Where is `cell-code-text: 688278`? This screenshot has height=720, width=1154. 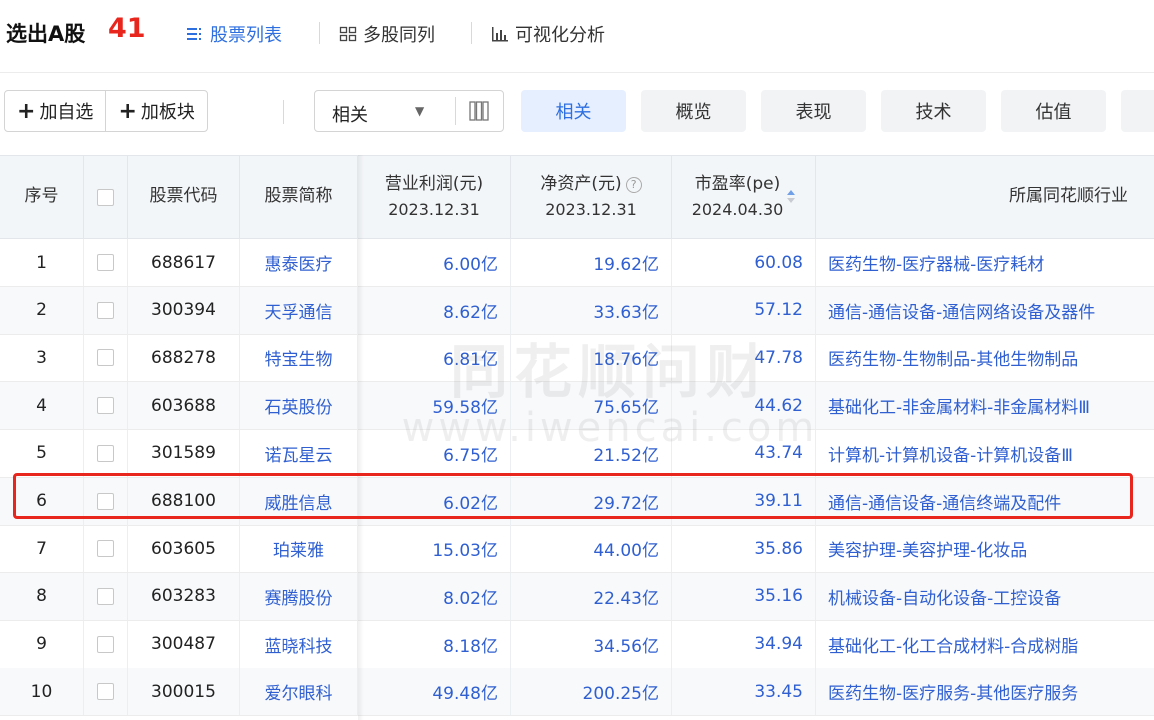 cell-code-text: 688278 is located at coordinates (183, 357).